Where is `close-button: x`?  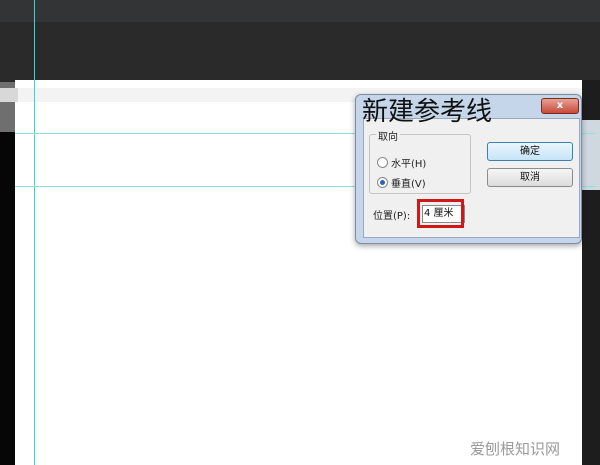
close-button: x is located at coordinates (560, 106).